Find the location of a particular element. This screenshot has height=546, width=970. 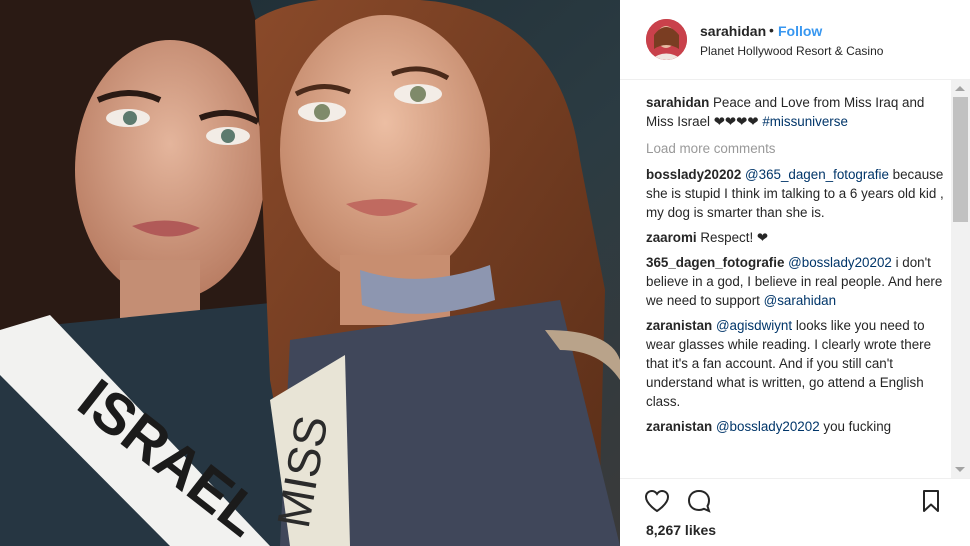

scrollbar-thumb is located at coordinates (960, 159).